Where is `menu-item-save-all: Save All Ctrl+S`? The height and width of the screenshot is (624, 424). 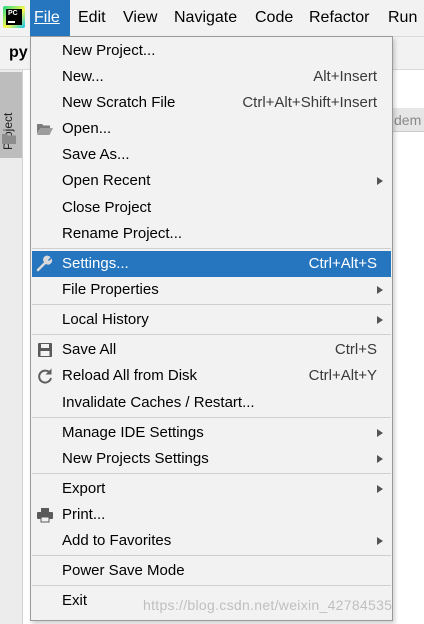
menu-item-save-all: Save All Ctrl+S is located at coordinates (211, 350).